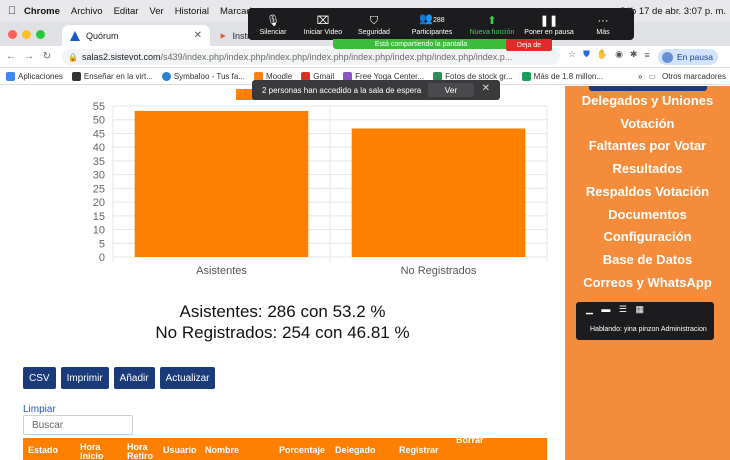 The width and height of the screenshot is (730, 460). Describe the element at coordinates (586, 54) in the screenshot. I see `shield-extension-icon: ⛊` at that location.